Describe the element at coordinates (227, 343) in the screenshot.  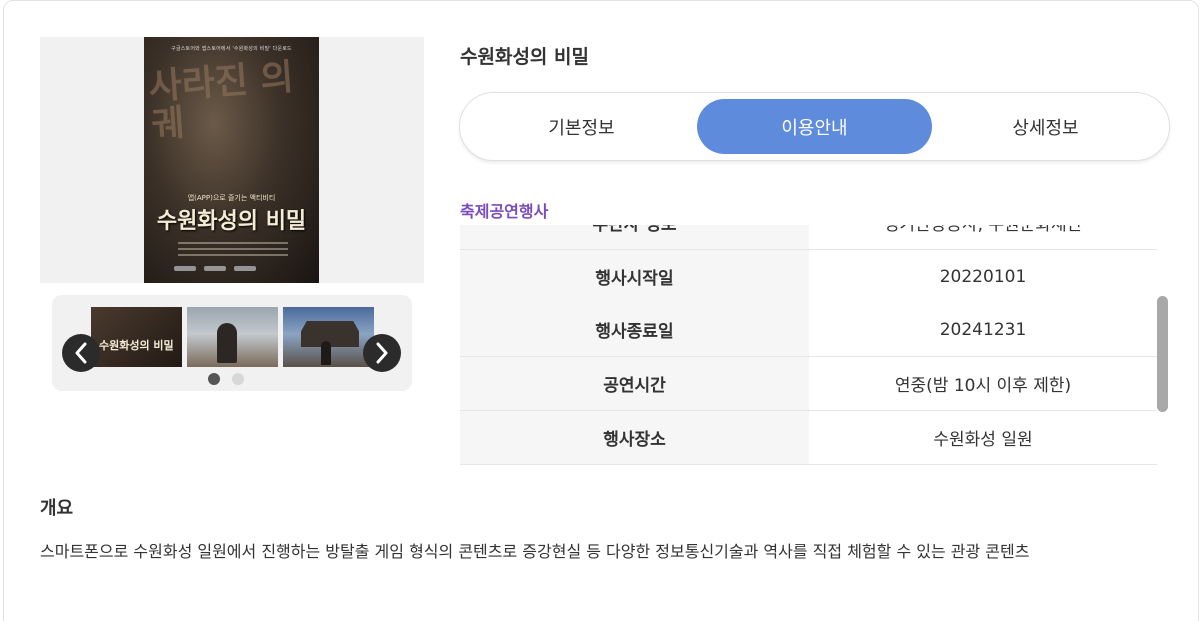
I see `person-figure` at that location.